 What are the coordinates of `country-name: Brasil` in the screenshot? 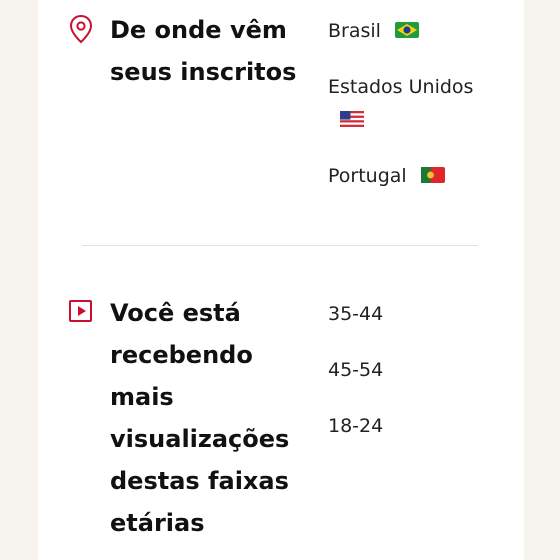 It's located at (354, 31).